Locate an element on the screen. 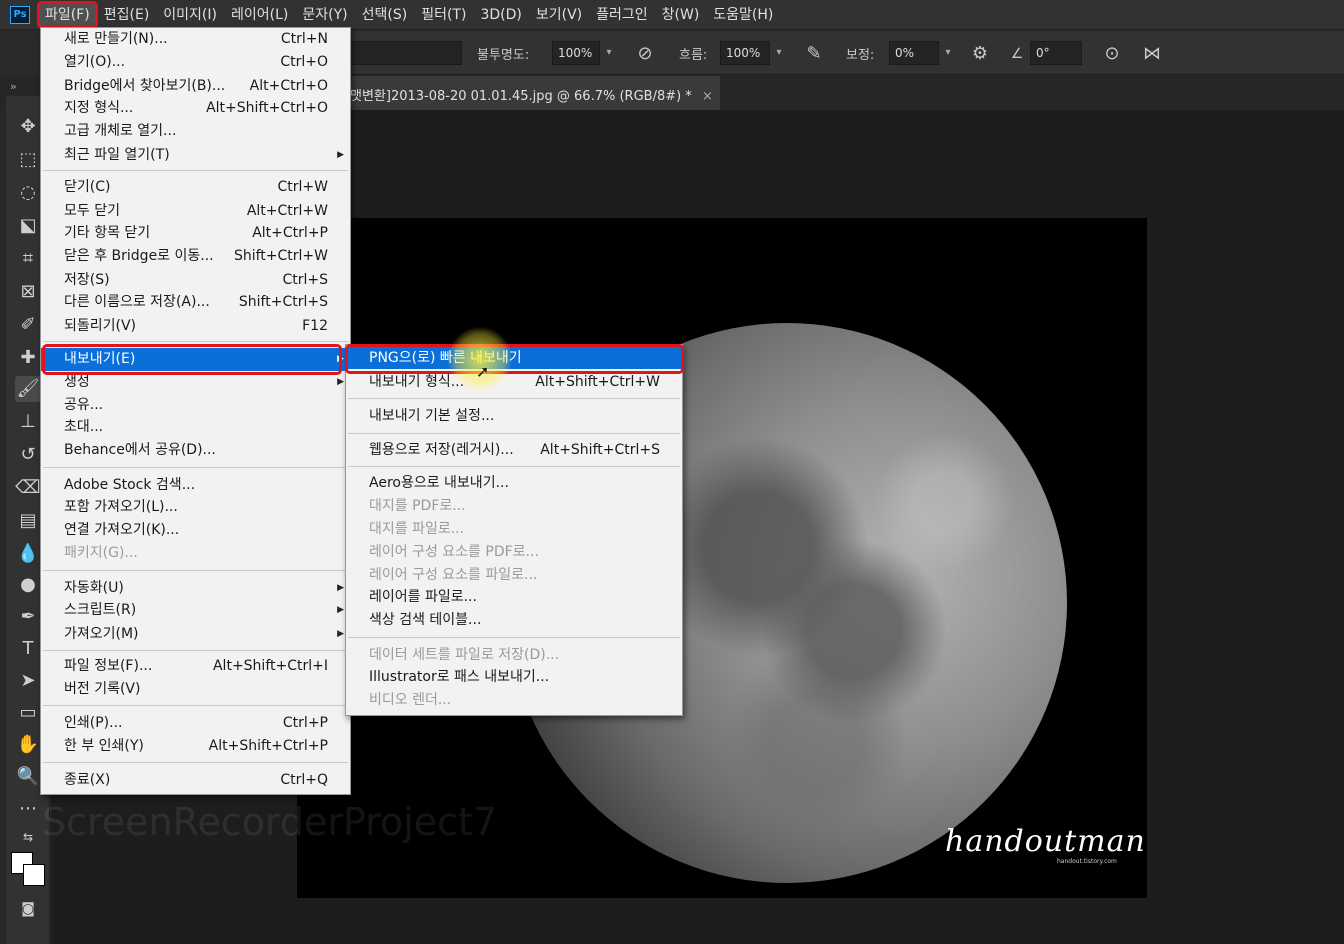  menu-item-print: 인쇄(P)... Ctrl+P is located at coordinates (195, 723).